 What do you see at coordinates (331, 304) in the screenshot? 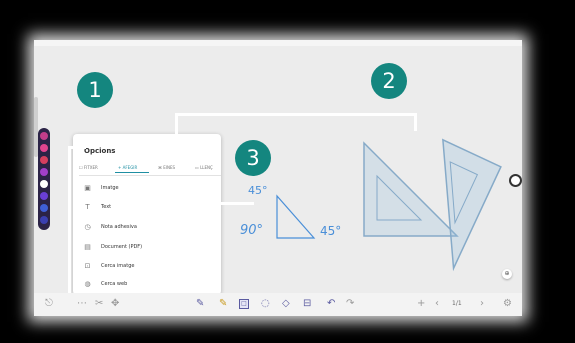
I see `undo-icon: ↶` at bounding box center [331, 304].